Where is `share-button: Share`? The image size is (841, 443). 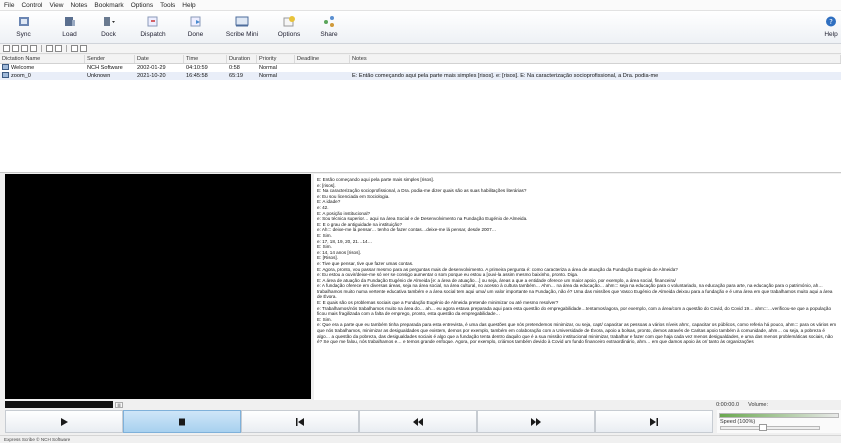
share-button: Share is located at coordinates (329, 25).